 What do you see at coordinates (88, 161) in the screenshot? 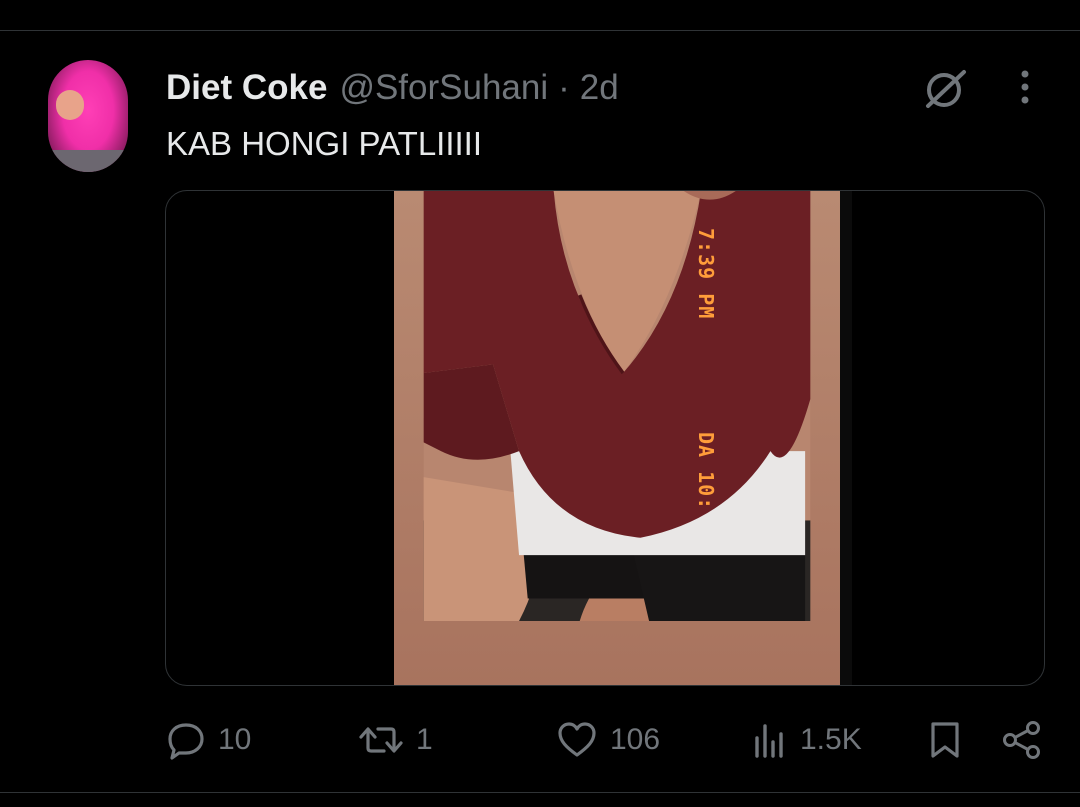
I see `avatar-lower` at bounding box center [88, 161].